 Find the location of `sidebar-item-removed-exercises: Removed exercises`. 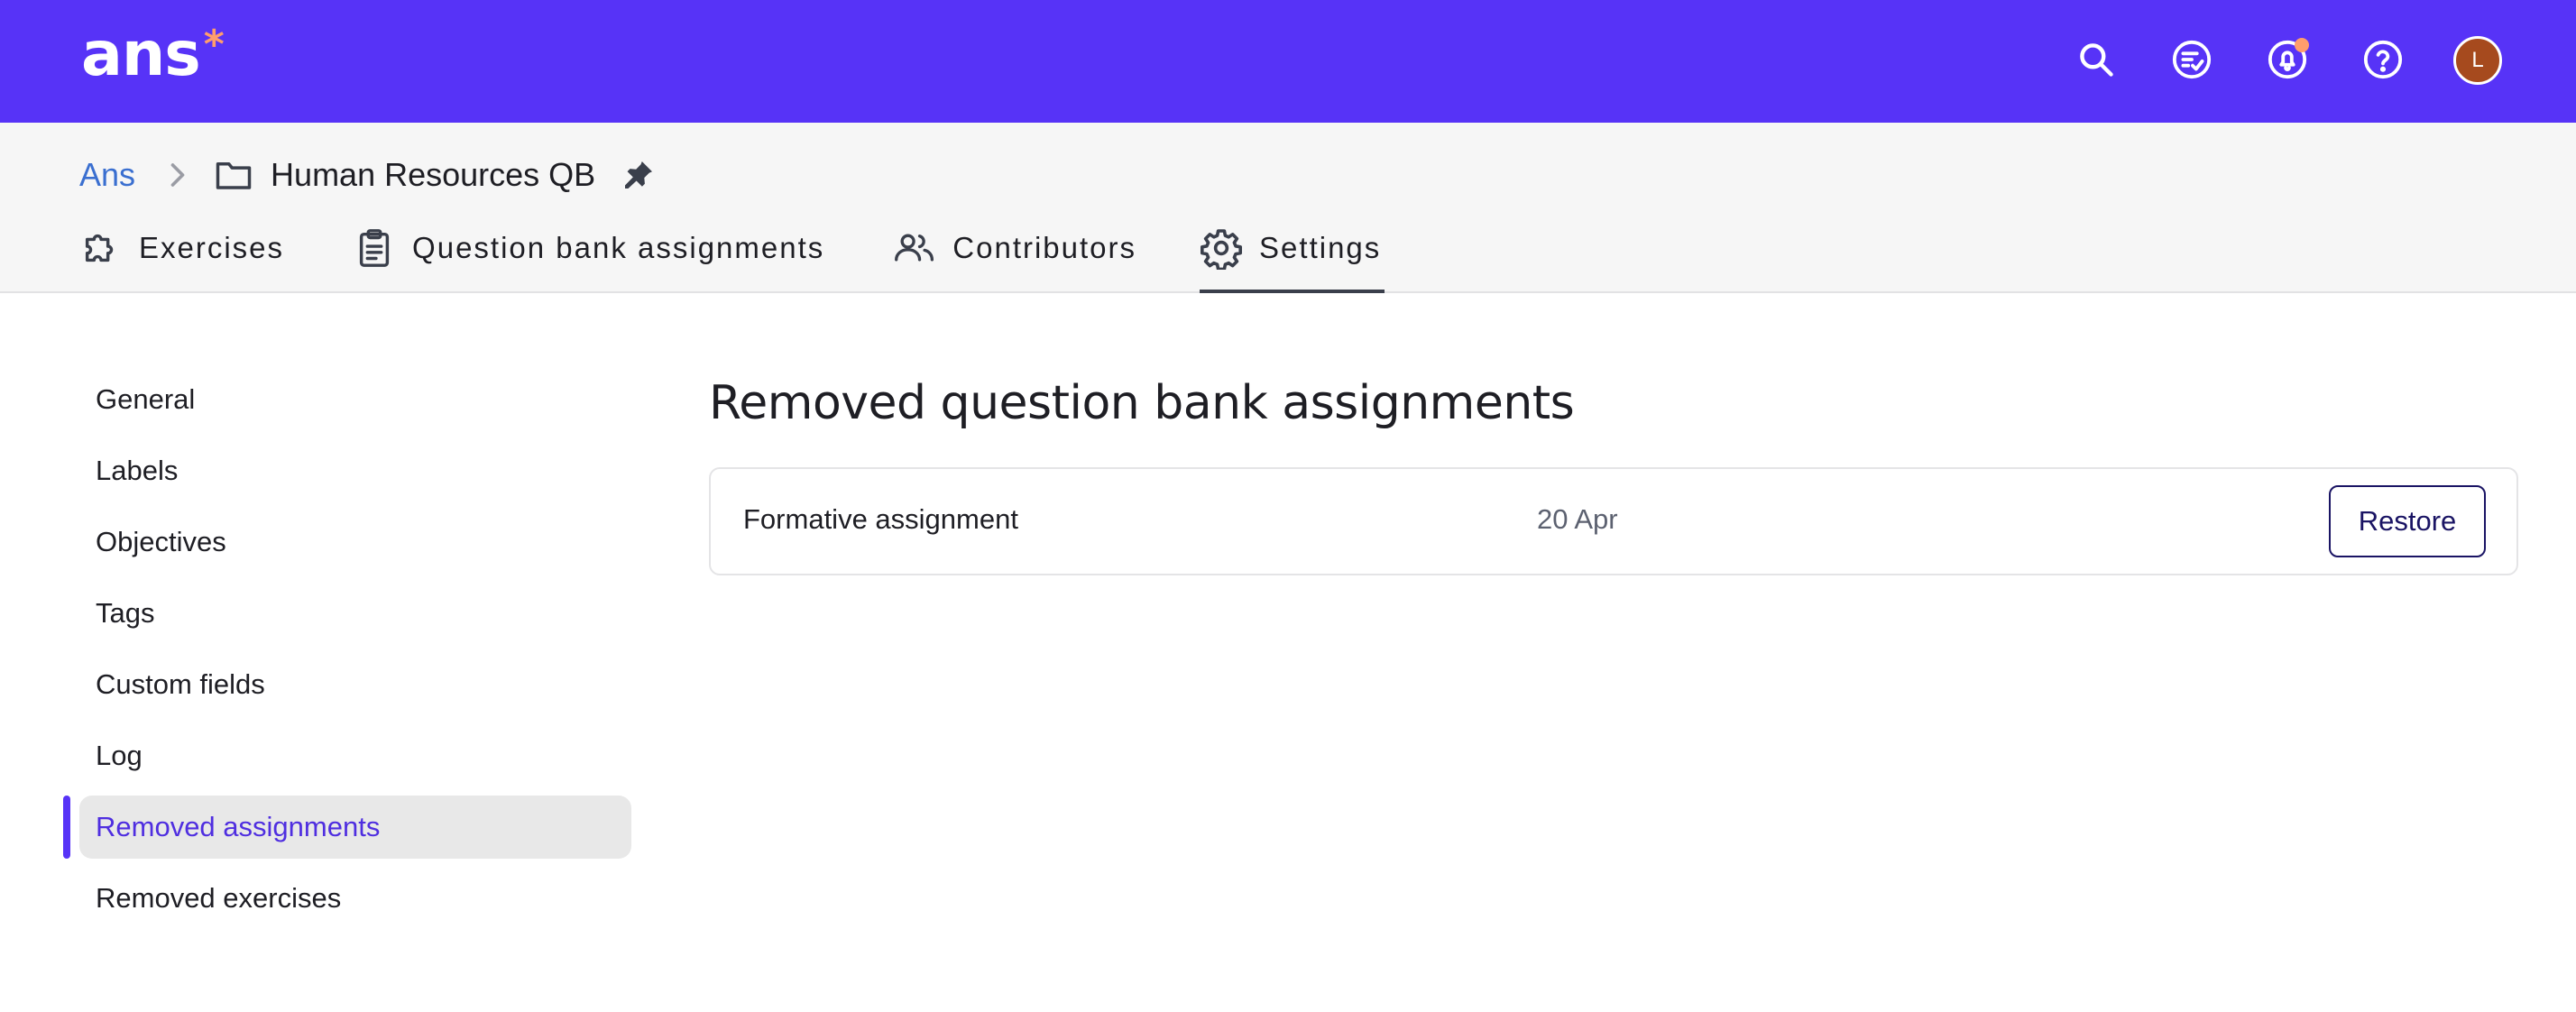

sidebar-item-removed-exercises: Removed exercises is located at coordinates (347, 898).